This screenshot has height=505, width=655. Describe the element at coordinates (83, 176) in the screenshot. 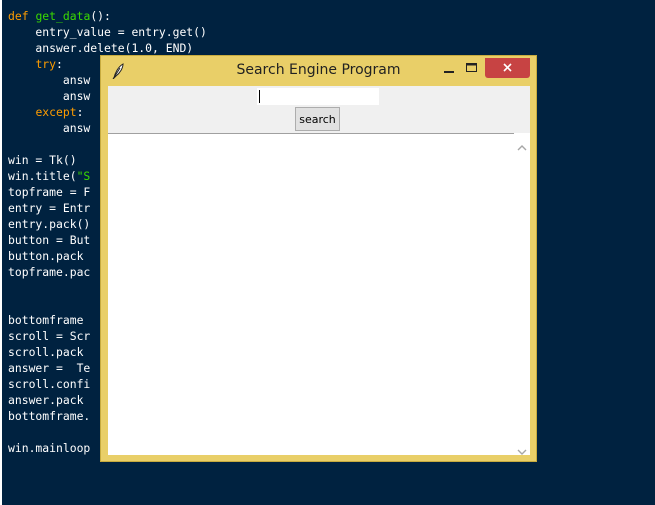

I see `code-token: "S` at that location.